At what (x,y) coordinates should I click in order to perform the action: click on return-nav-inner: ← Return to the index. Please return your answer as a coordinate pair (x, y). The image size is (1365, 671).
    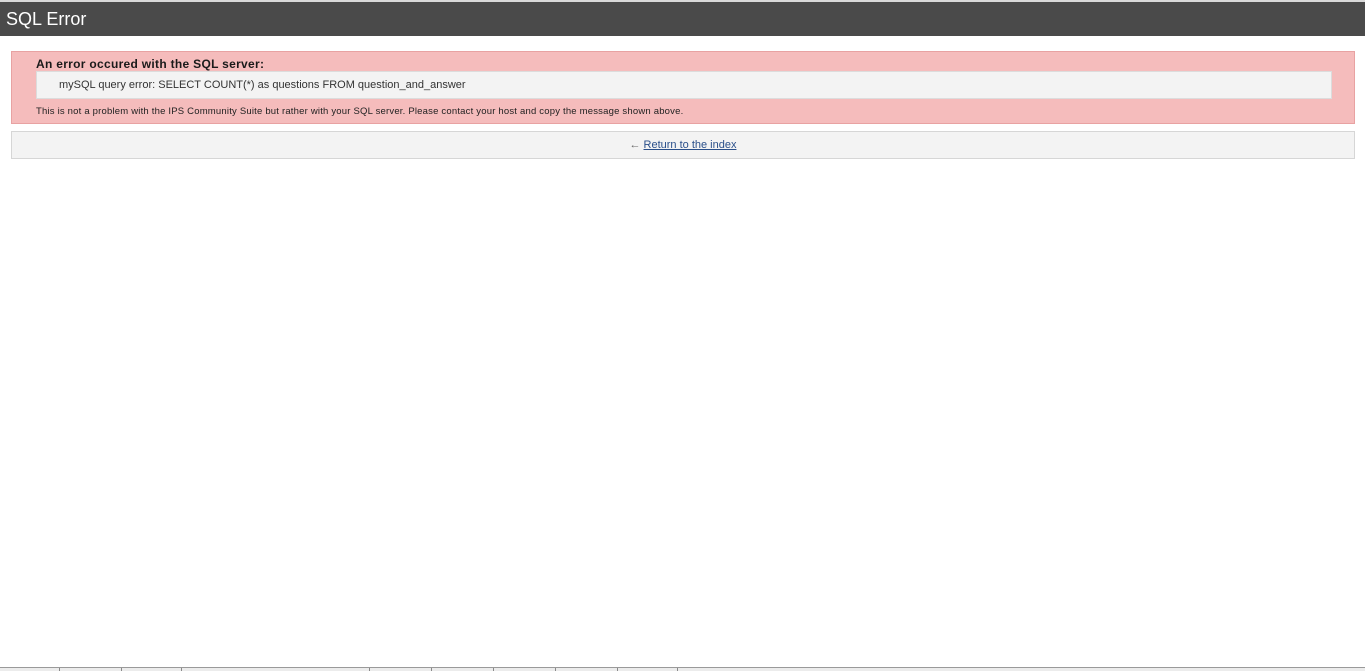
    Looking at the image, I should click on (683, 145).